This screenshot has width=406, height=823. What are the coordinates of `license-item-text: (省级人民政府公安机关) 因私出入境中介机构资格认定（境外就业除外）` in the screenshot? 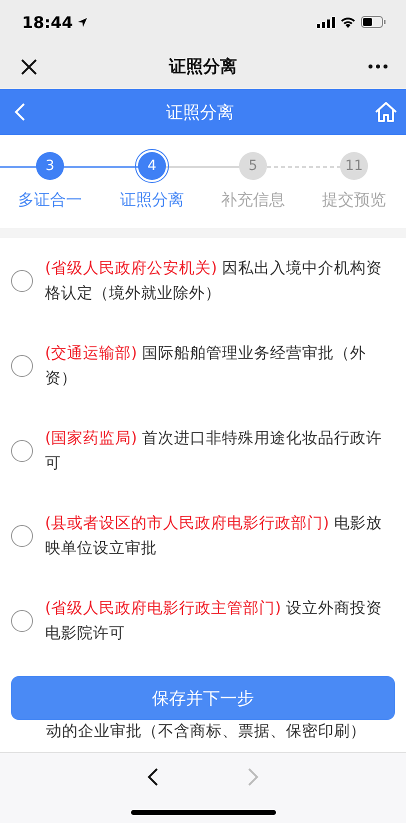 It's located at (221, 281).